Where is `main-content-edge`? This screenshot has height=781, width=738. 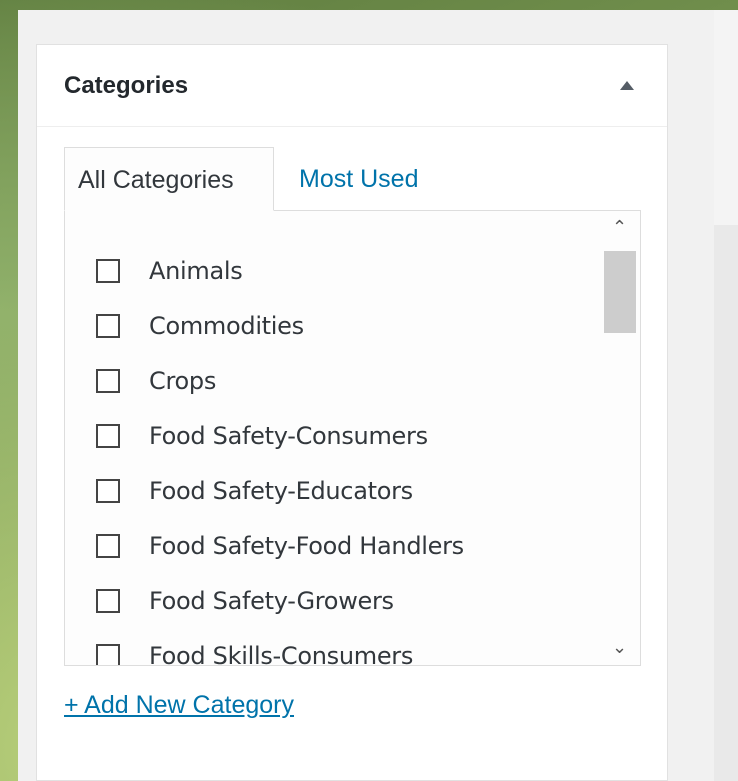 main-content-edge is located at coordinates (726, 395).